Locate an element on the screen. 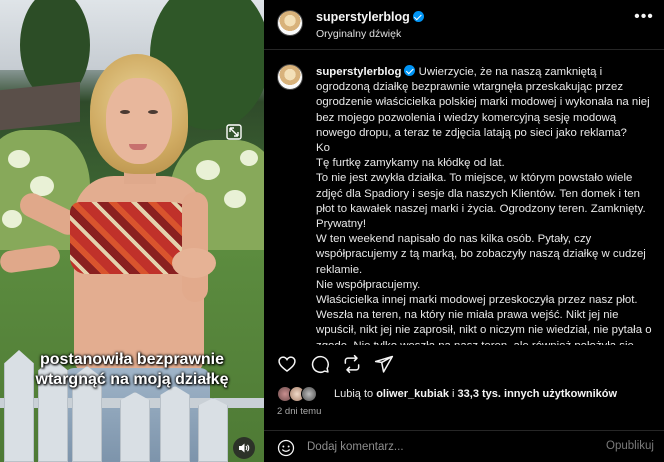 This screenshot has width=664, height=462. repost-button is located at coordinates (352, 364).